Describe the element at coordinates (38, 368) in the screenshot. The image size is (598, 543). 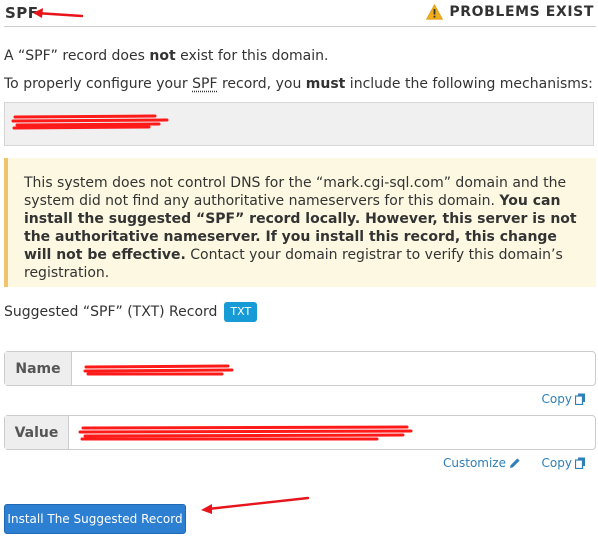
I see `name-field-label: Name` at that location.